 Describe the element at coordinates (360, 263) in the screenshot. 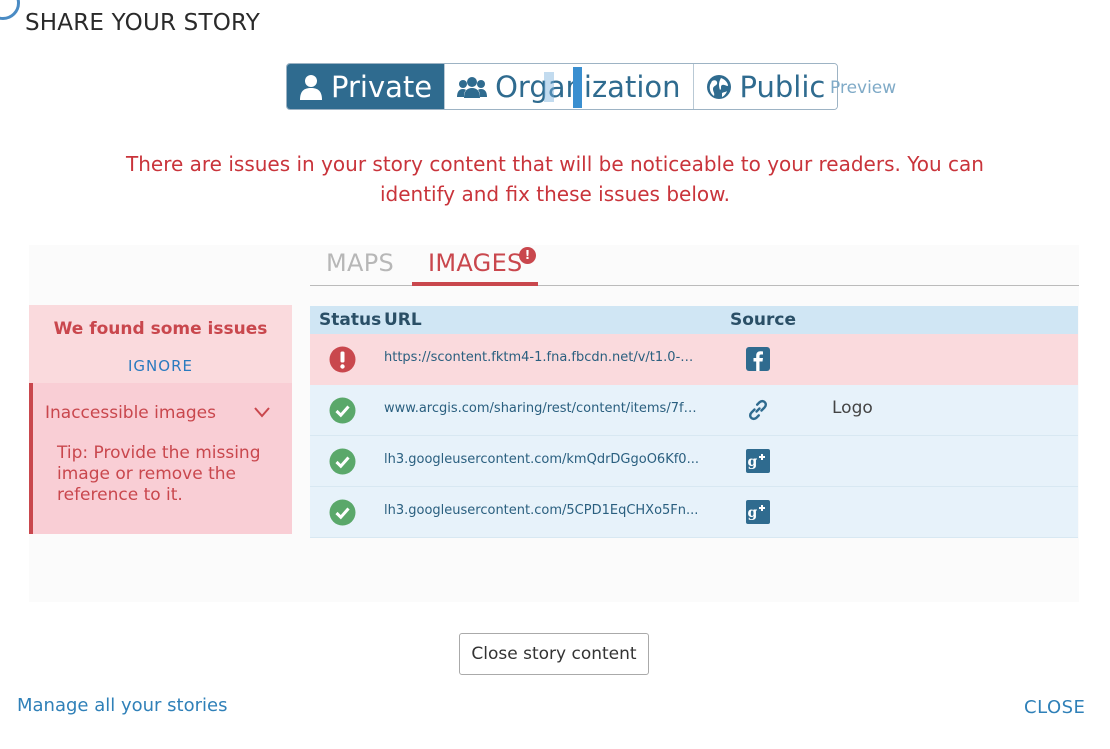

I see `tab-maps: MAPS` at that location.